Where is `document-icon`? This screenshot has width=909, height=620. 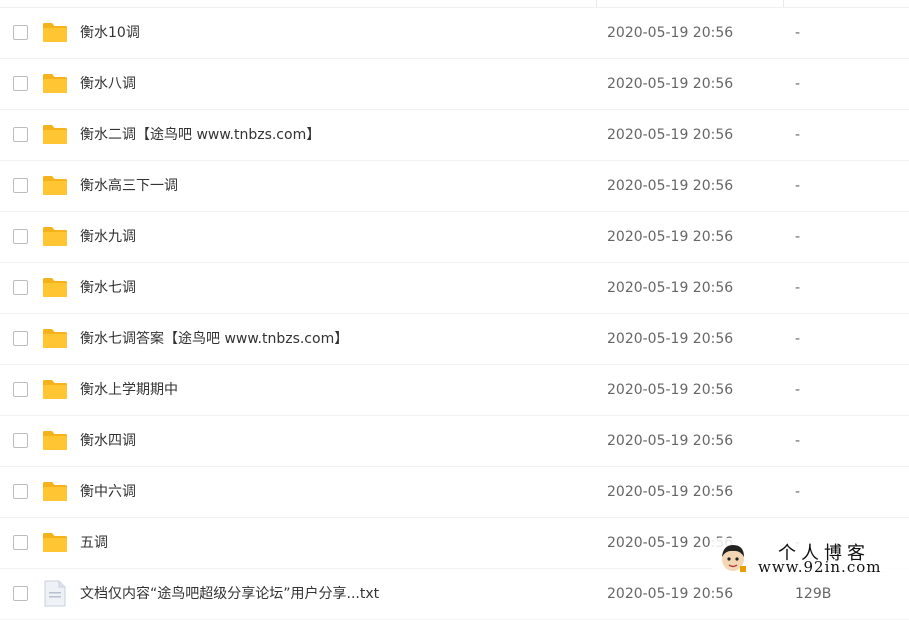 document-icon is located at coordinates (55, 593).